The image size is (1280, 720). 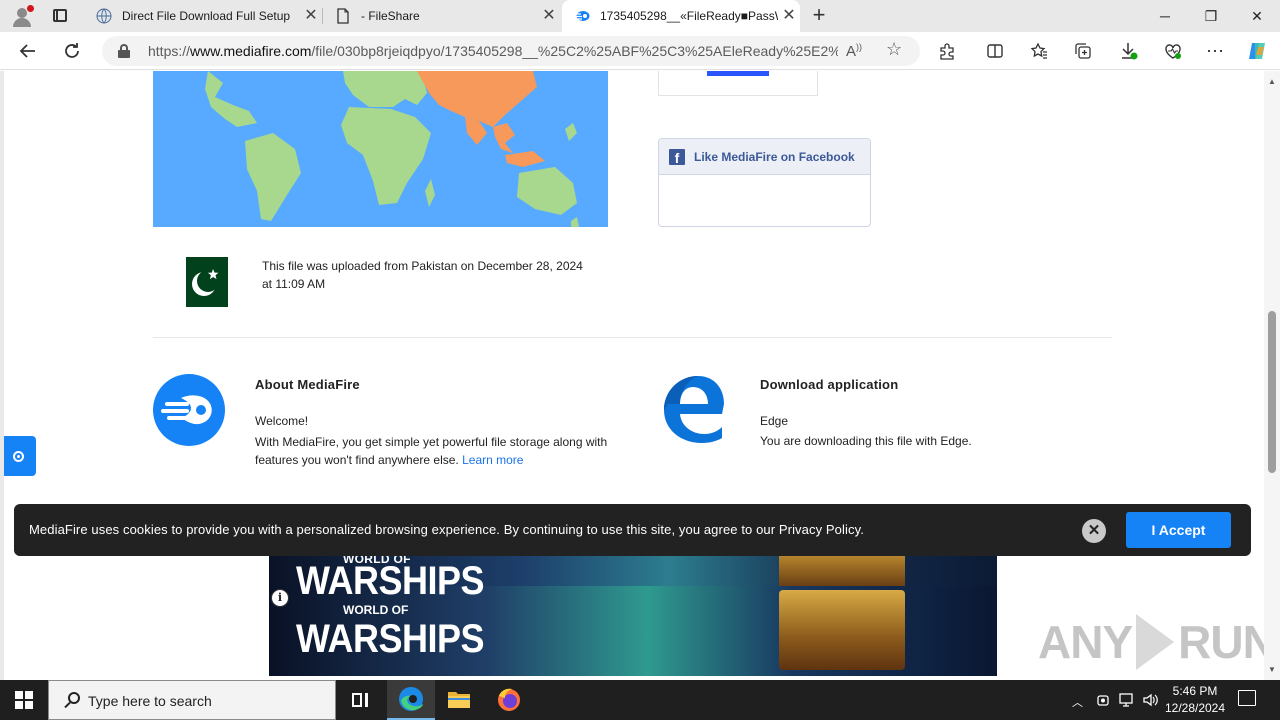 I want to click on firefox-icon, so click(x=509, y=700).